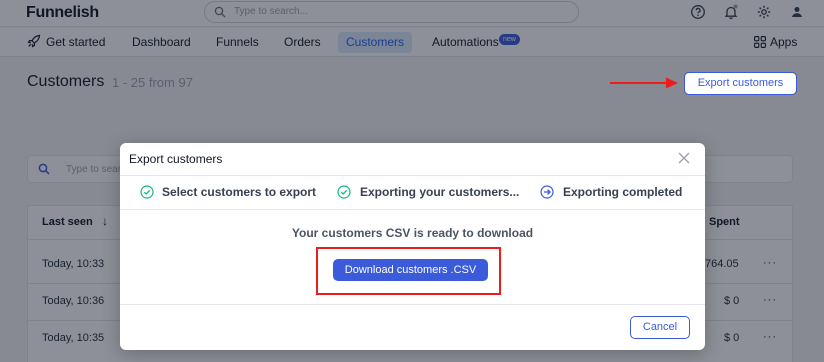 The image size is (824, 362). I want to click on export-customers-button-highlight: Export customers, so click(740, 83).